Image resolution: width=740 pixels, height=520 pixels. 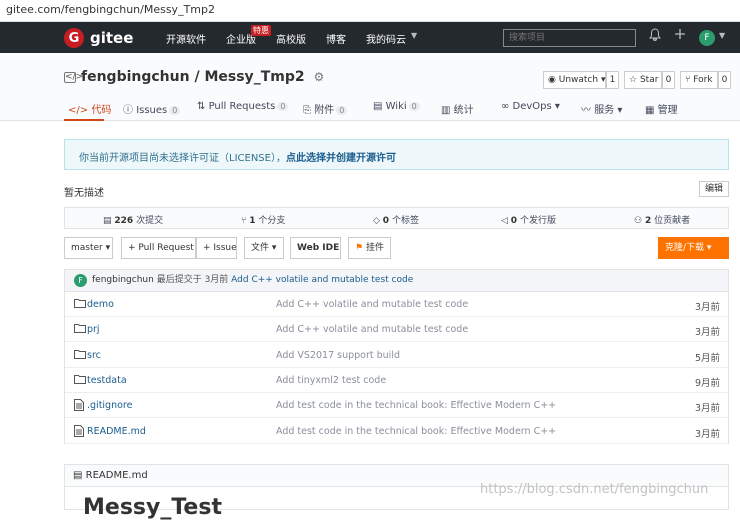 What do you see at coordinates (261, 30) in the screenshot?
I see `promo-badge: 特惠` at bounding box center [261, 30].